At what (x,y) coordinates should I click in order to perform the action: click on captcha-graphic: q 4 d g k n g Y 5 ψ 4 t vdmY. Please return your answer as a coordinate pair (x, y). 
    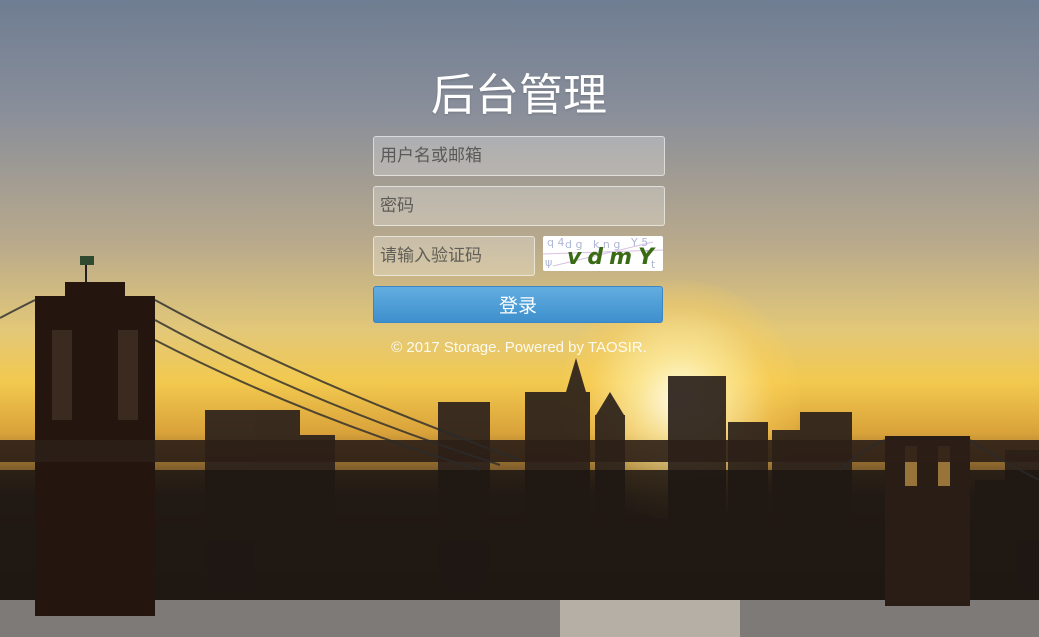
    Looking at the image, I should click on (603, 253).